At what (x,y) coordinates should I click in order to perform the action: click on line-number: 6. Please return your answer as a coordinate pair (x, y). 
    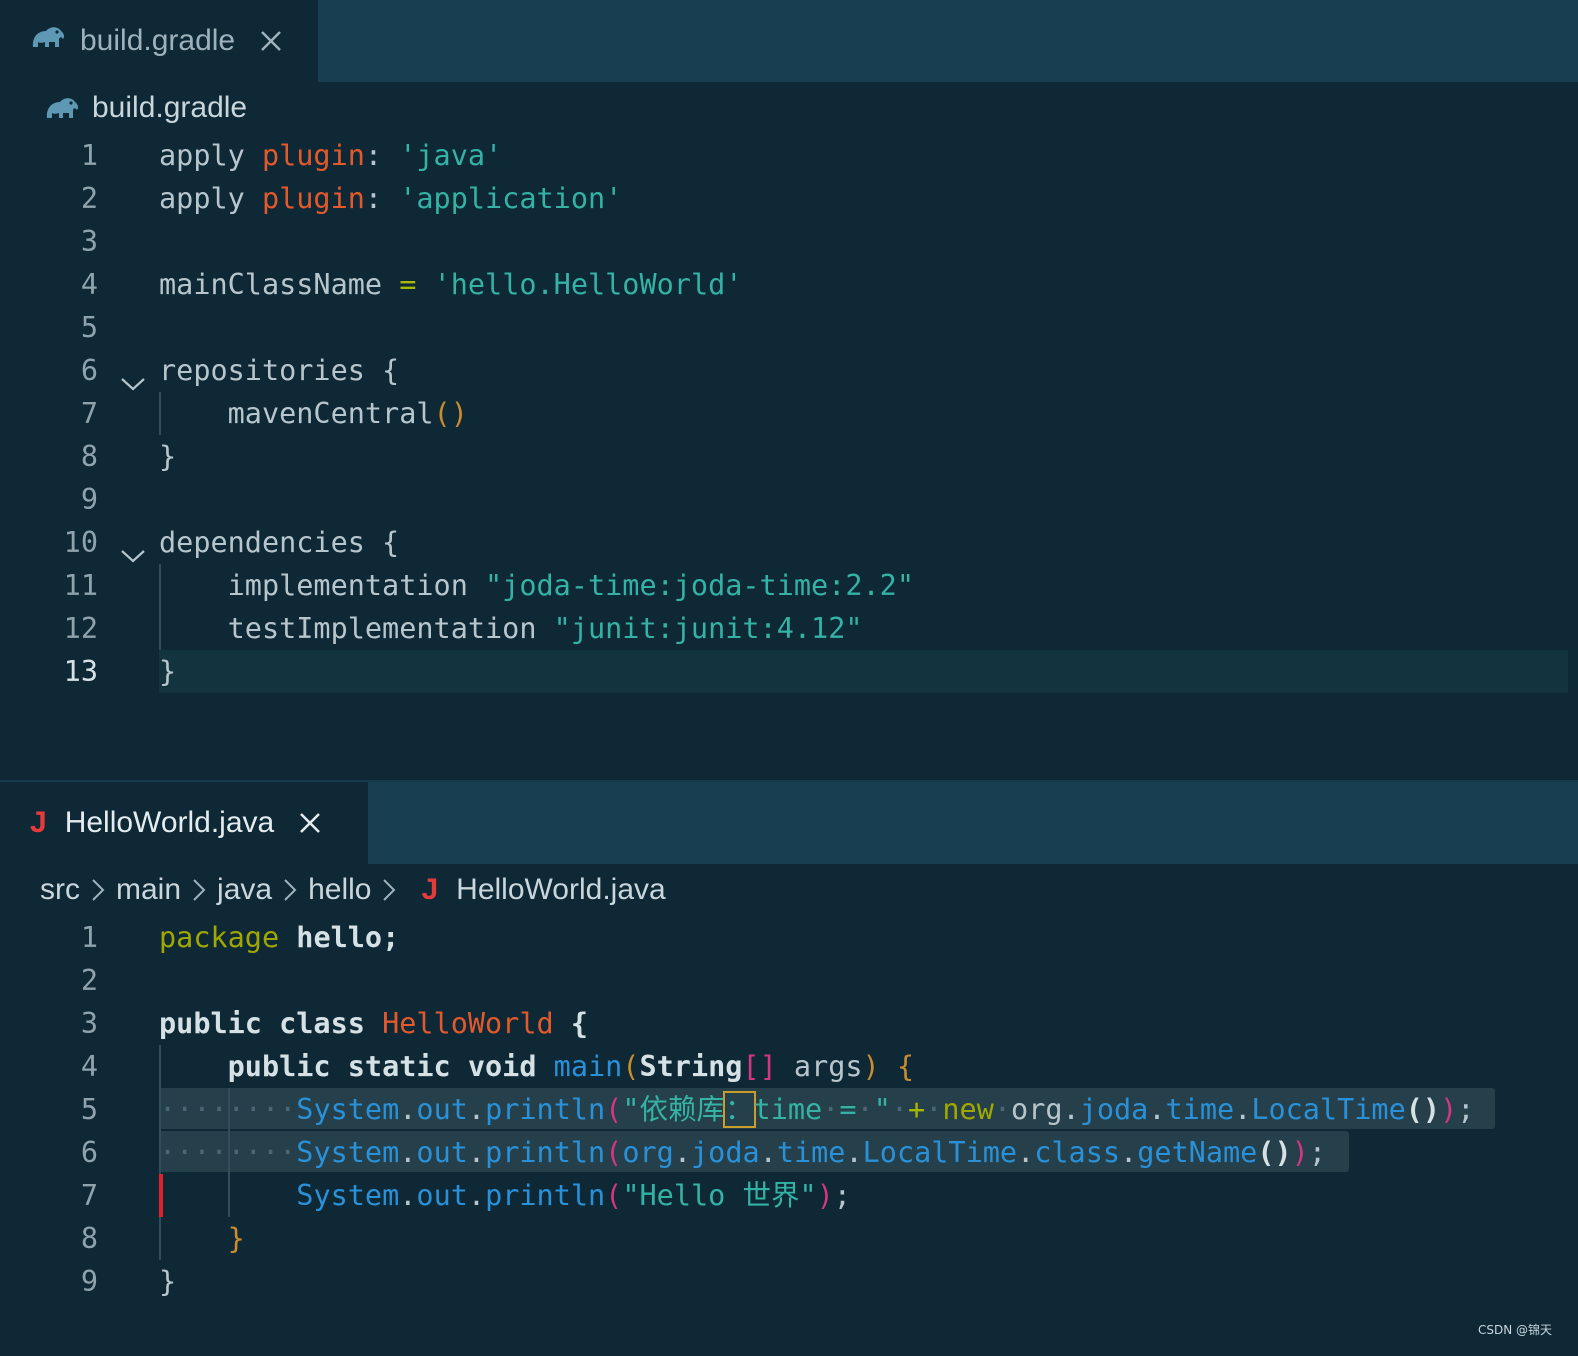
    Looking at the image, I should click on (89, 1152).